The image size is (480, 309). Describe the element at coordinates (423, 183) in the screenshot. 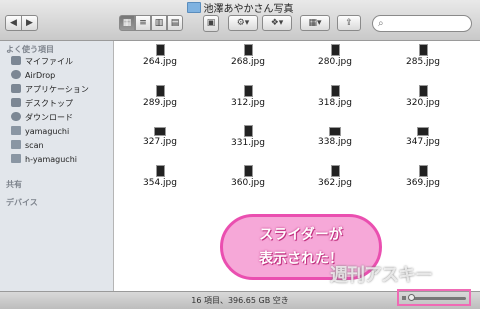

I see `file-name: 369.jpg` at that location.